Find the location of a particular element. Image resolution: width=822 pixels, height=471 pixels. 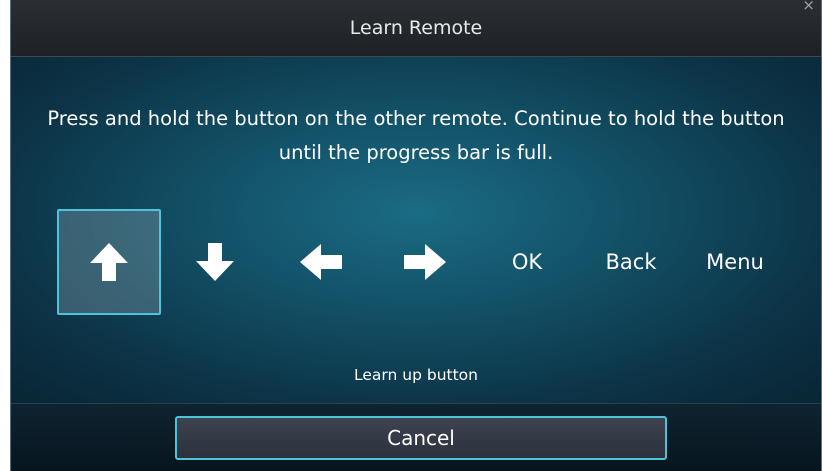

arrow-up-icon is located at coordinates (109, 262).